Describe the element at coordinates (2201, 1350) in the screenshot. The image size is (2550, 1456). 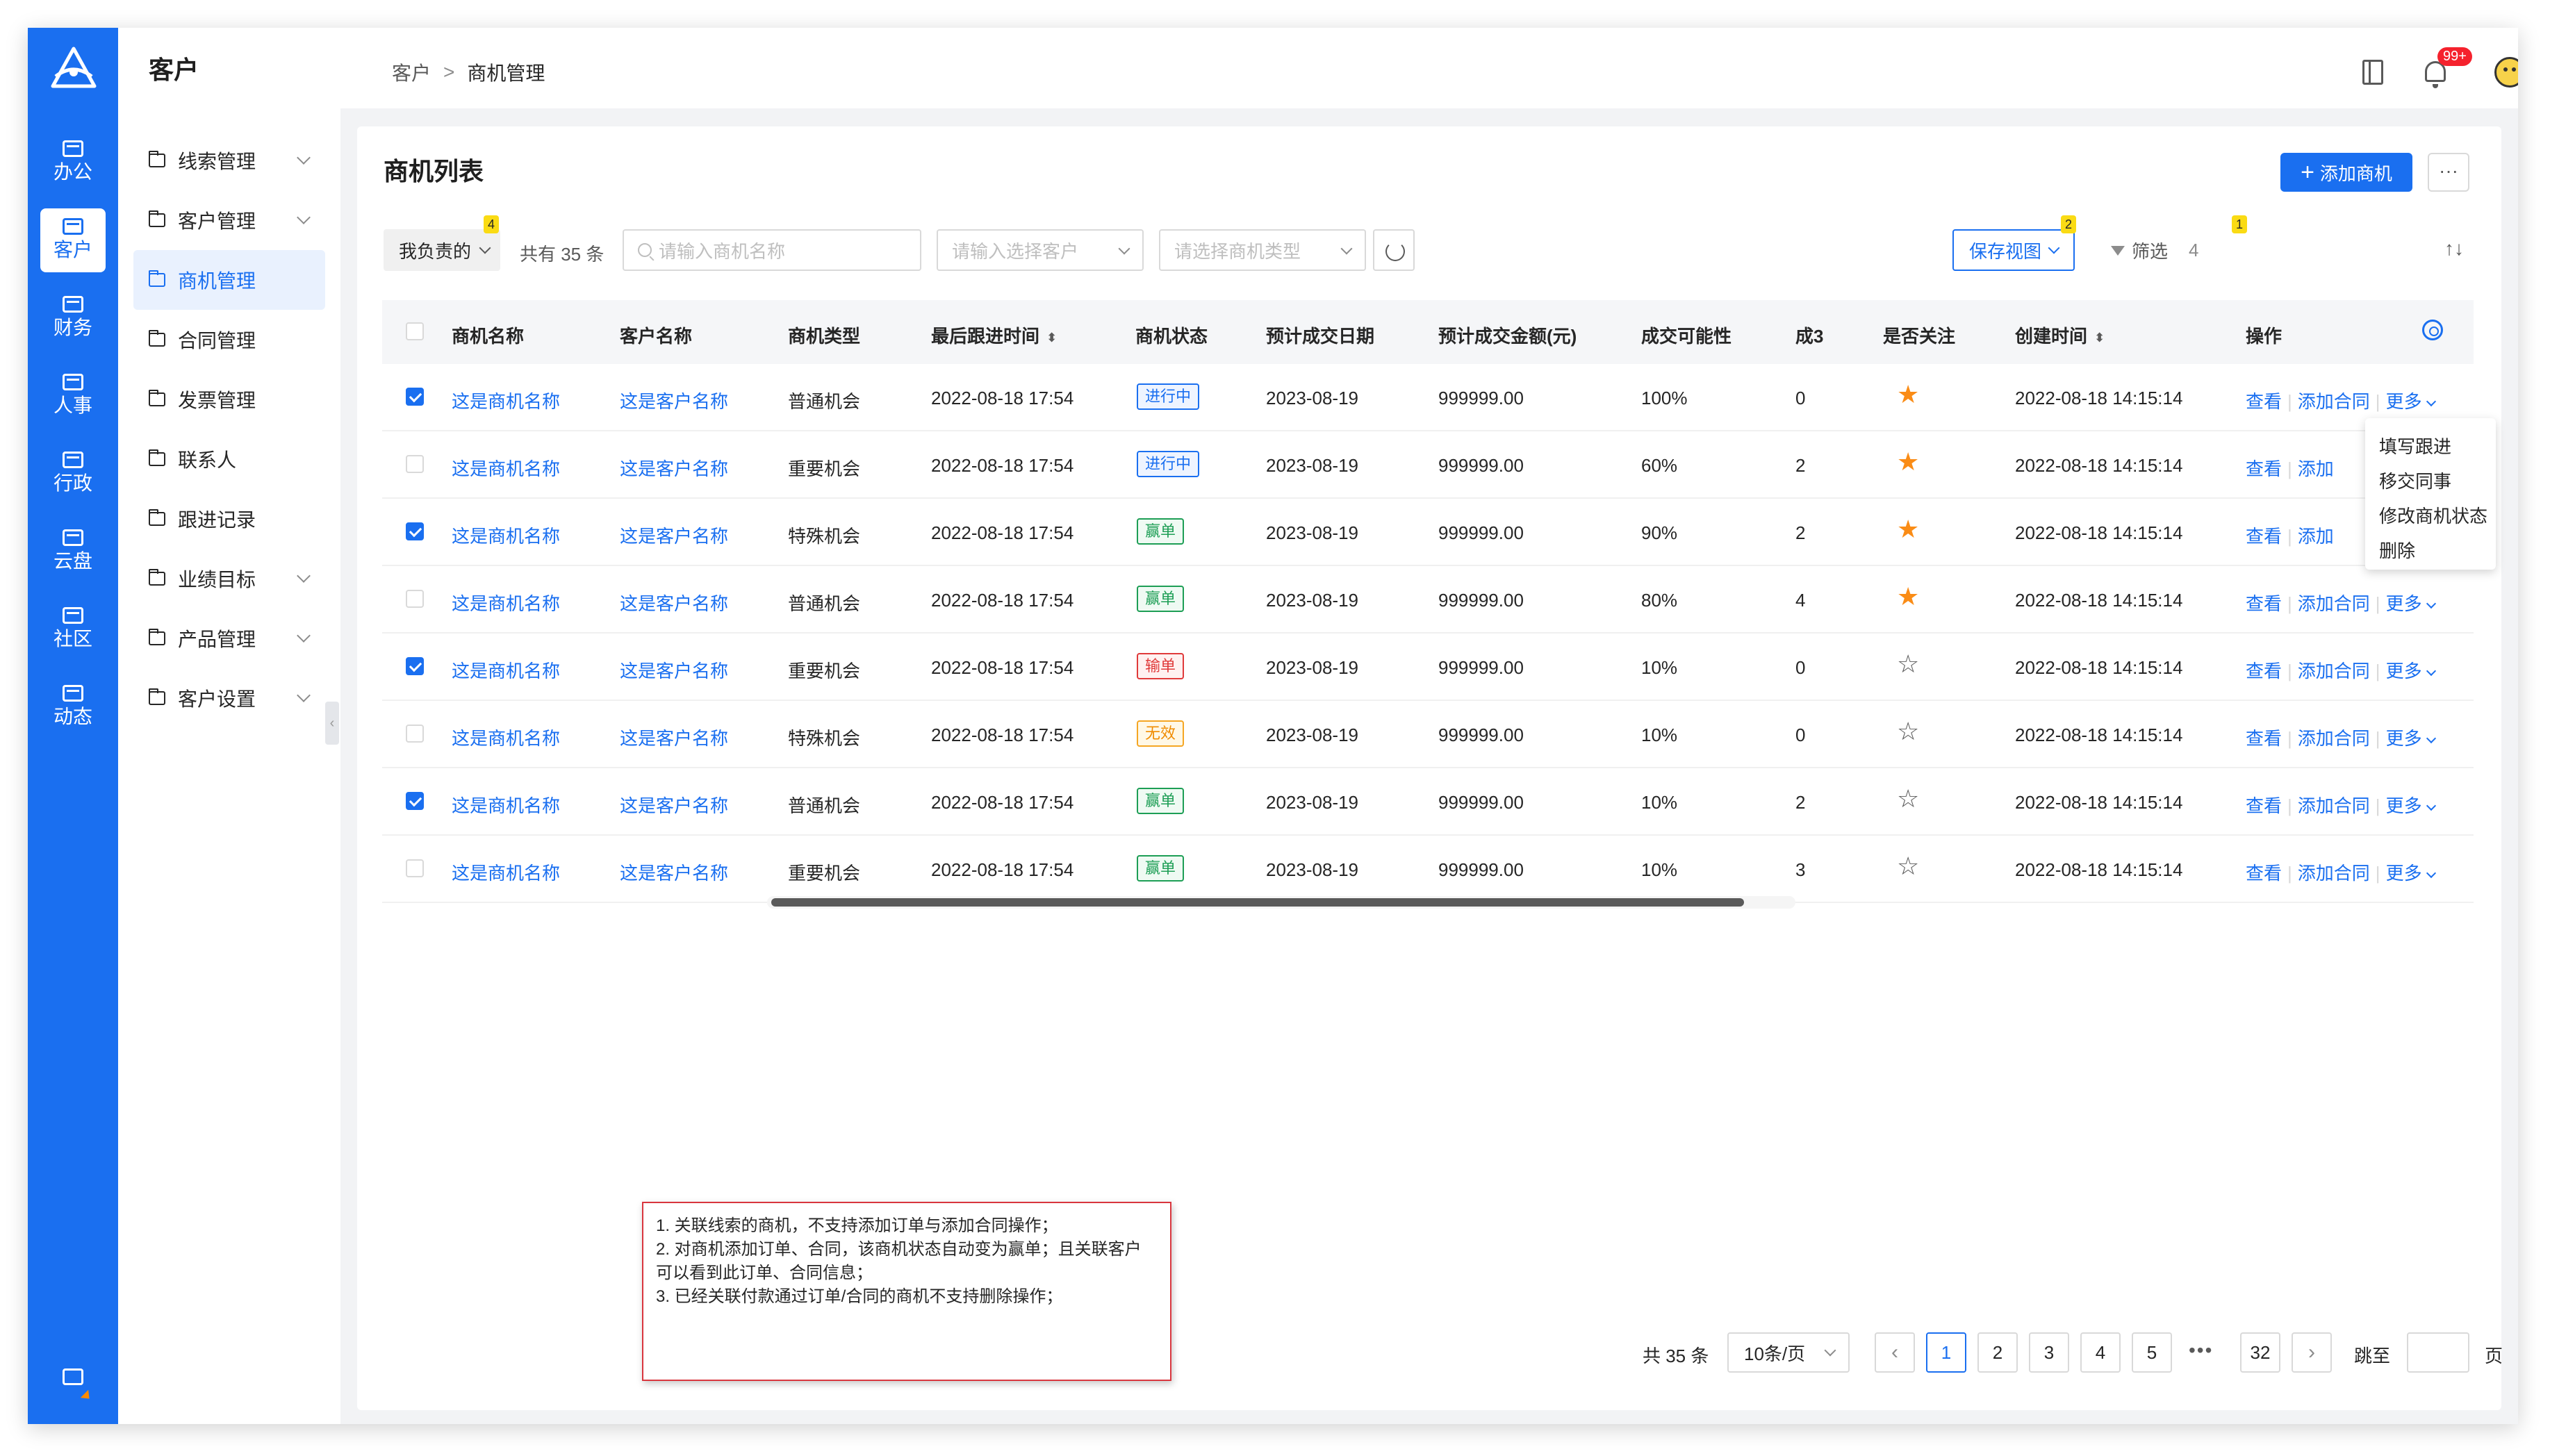
I see `pagination-ellipsis: •••` at that location.